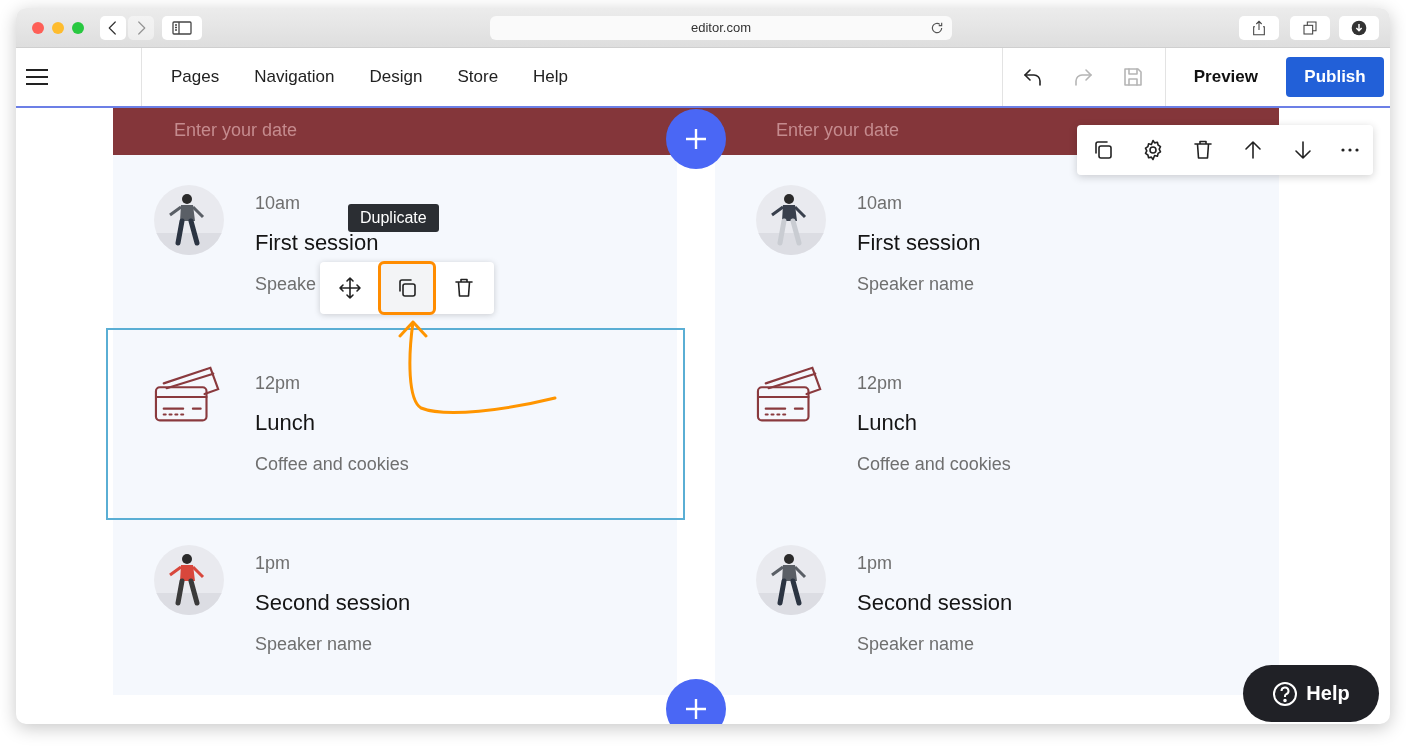 The image size is (1406, 748). I want to click on more-button, so click(1350, 150).